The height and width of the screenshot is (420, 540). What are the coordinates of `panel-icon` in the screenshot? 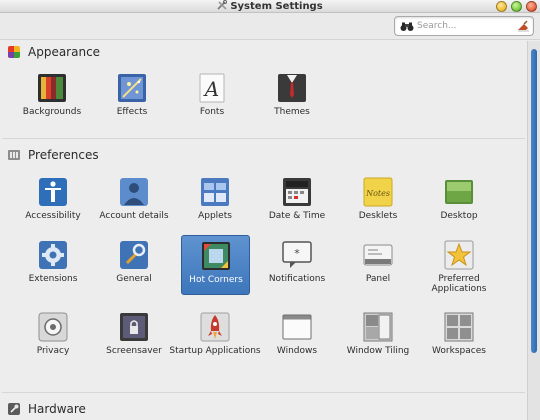 It's located at (378, 255).